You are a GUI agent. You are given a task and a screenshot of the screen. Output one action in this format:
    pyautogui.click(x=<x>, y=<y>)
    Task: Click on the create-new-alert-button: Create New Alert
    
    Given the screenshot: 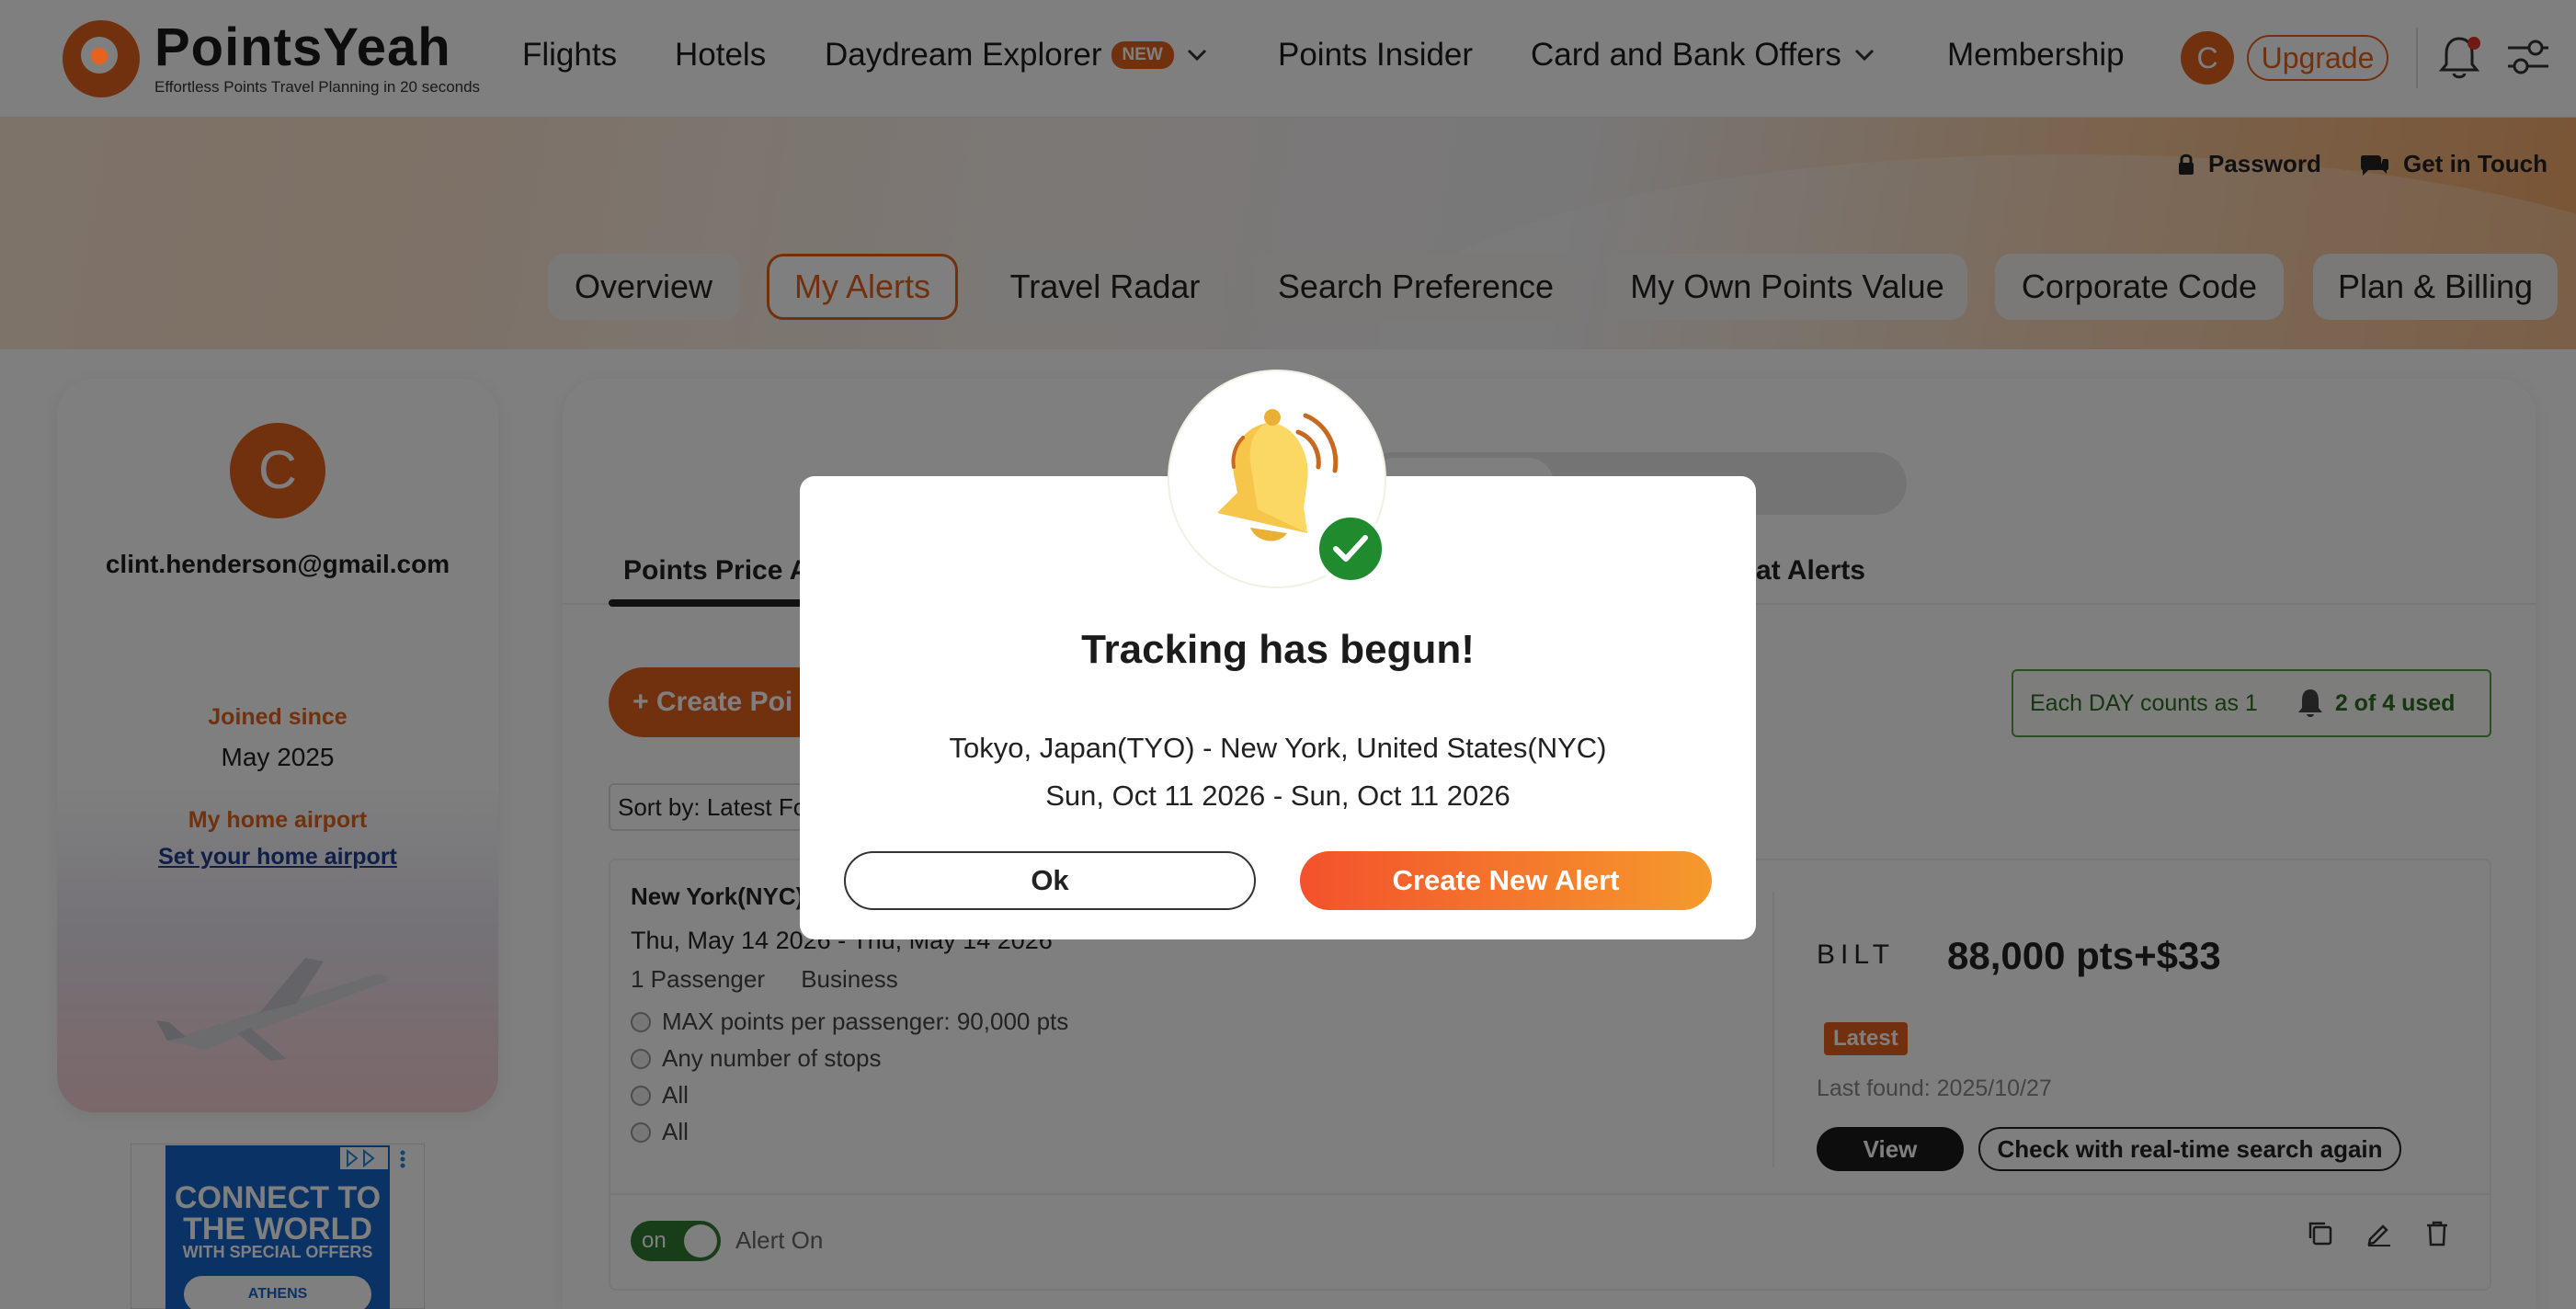 What is the action you would take?
    pyautogui.click(x=1506, y=880)
    